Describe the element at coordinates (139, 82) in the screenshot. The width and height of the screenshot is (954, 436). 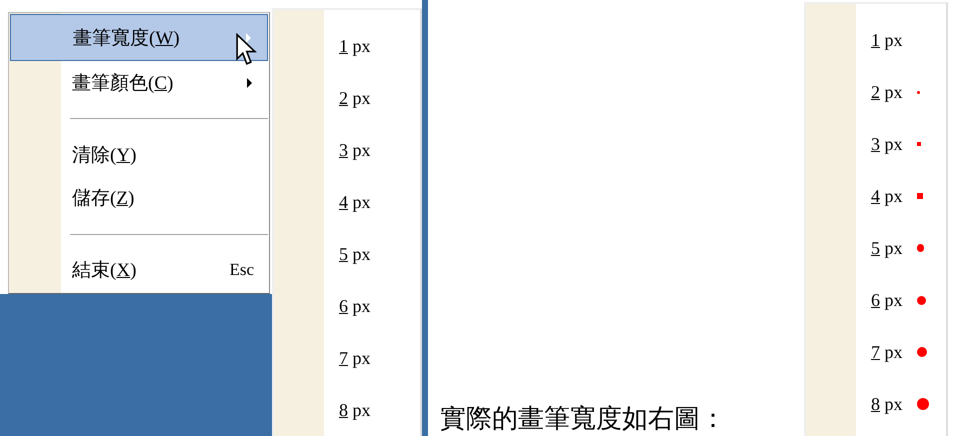
I see `menu-item: 畫筆顏色(C)` at that location.